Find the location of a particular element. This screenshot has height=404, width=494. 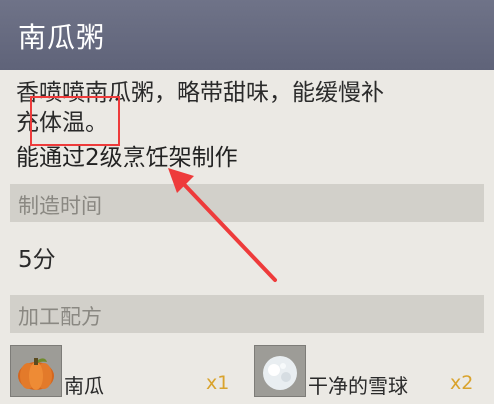

snowball-icon is located at coordinates (280, 371).